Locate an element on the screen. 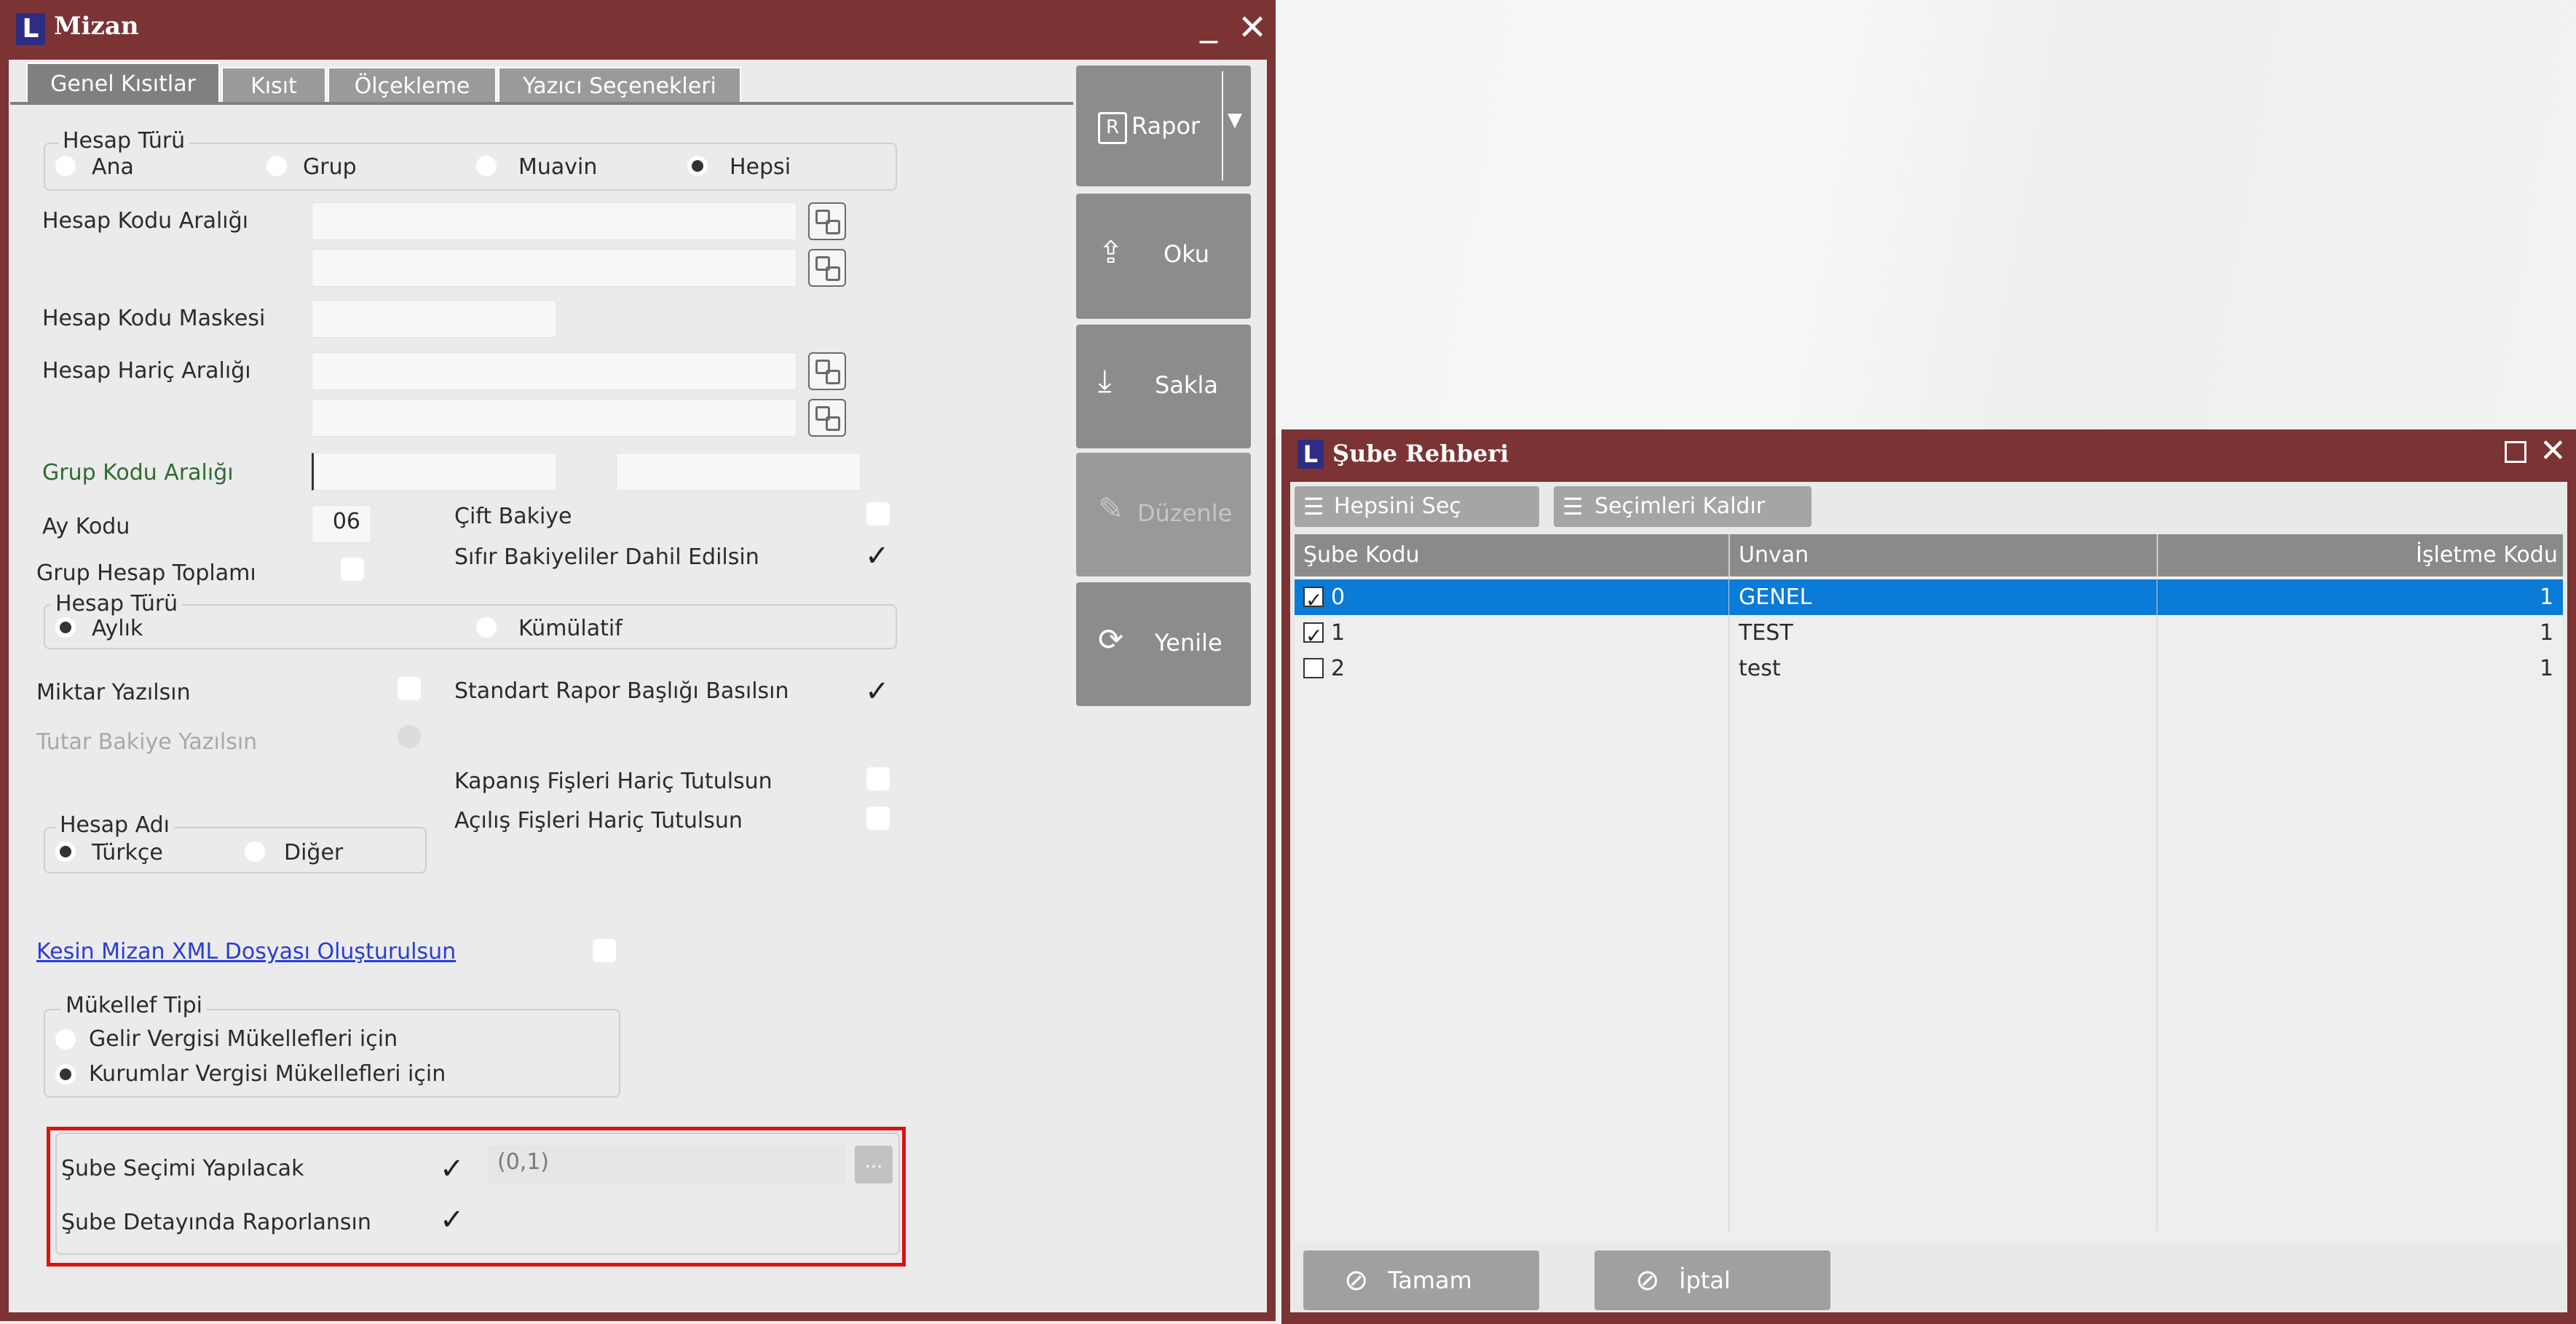 The image size is (2576, 1324). iptal-button: ⊘ İptal is located at coordinates (1712, 1280).